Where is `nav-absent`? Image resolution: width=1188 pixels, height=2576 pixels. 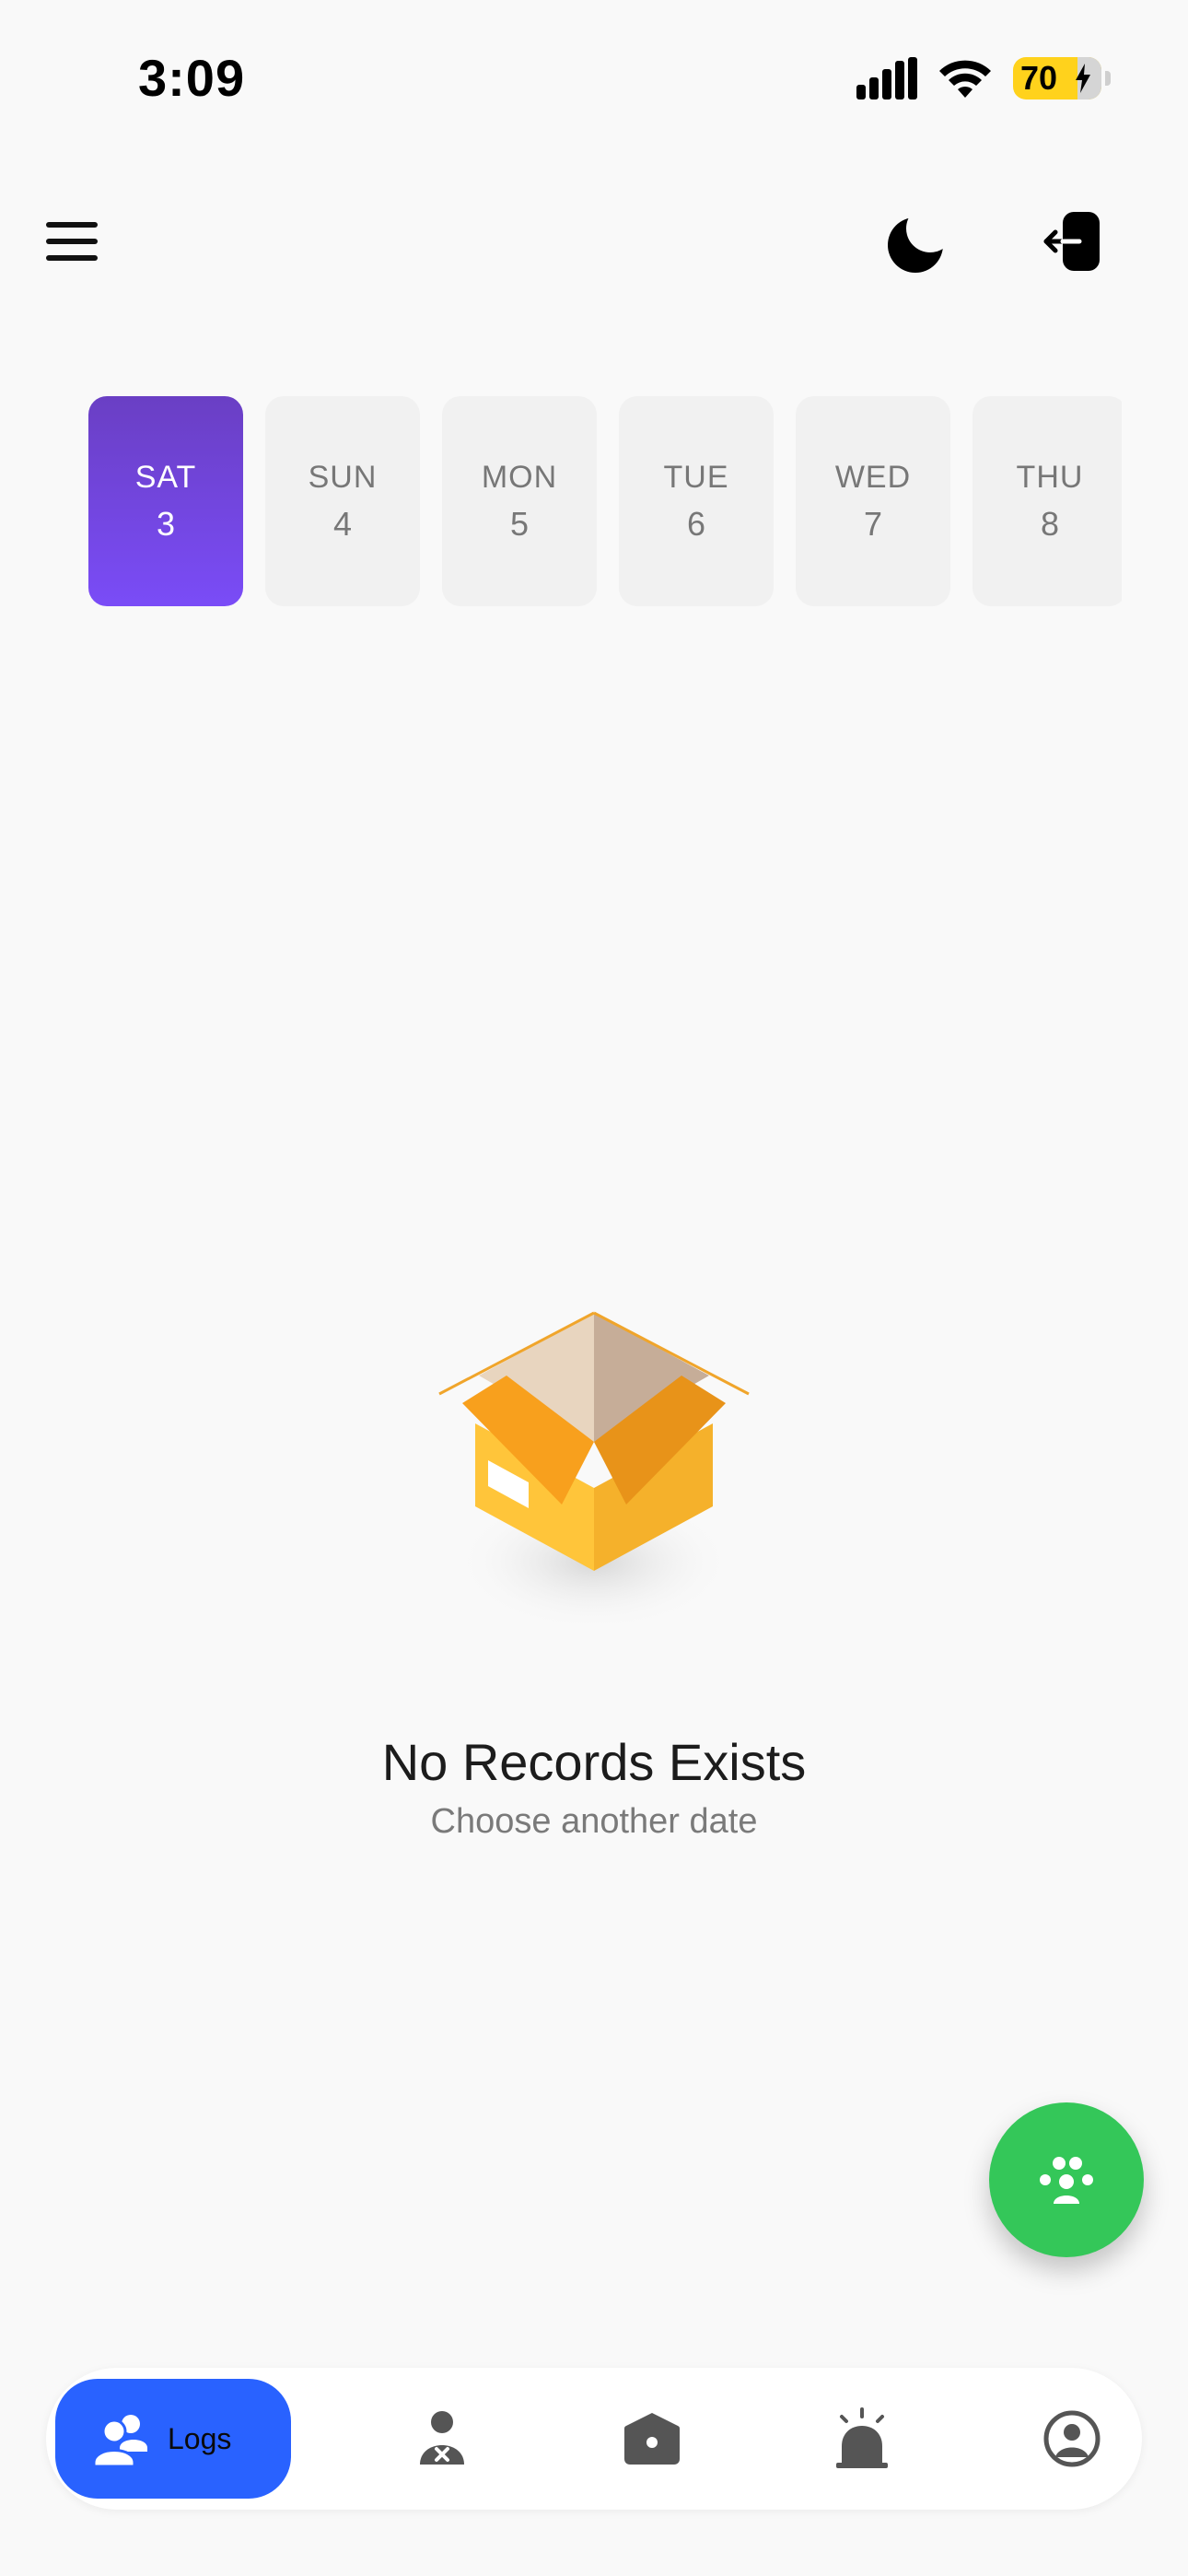
nav-absent is located at coordinates (442, 2439).